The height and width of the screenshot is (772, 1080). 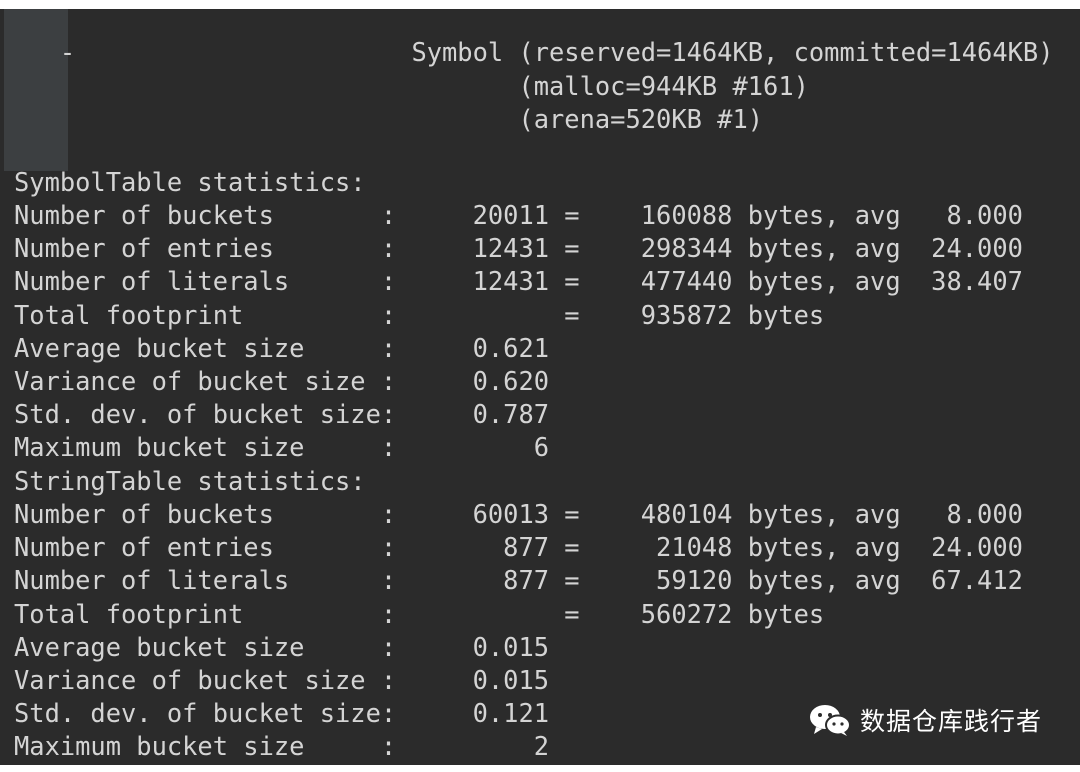 What do you see at coordinates (419, 614) in the screenshot?
I see `output-line: Total footprint : = 560272 bytes` at bounding box center [419, 614].